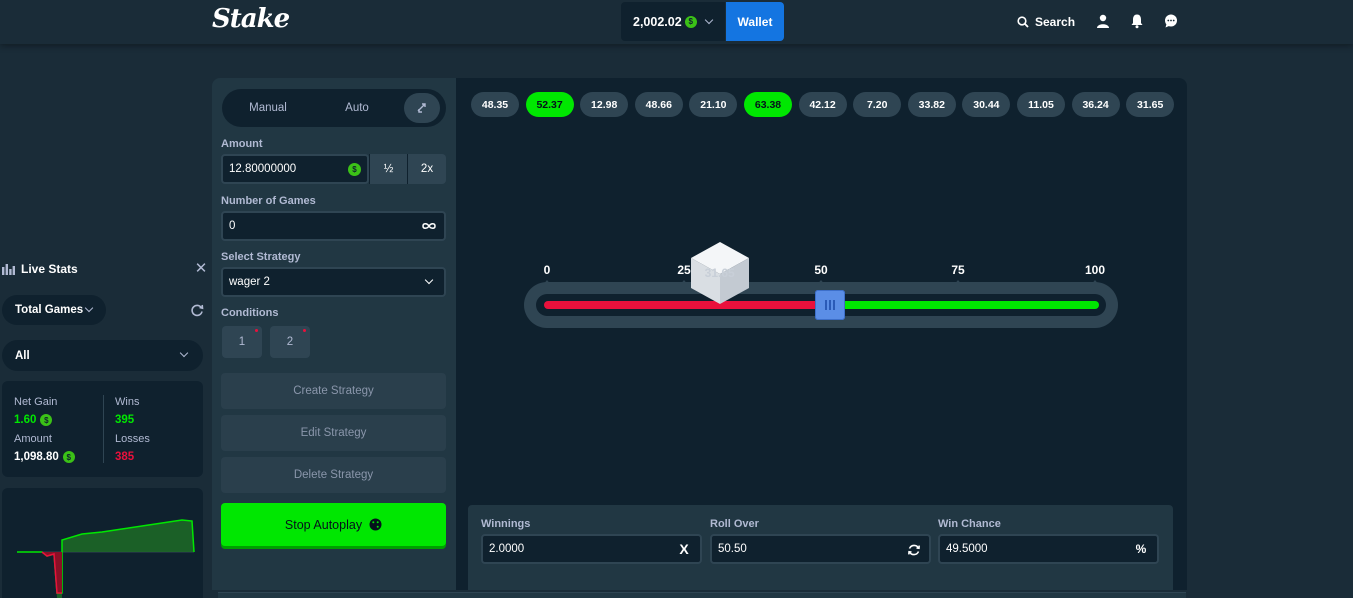 Image resolution: width=1353 pixels, height=598 pixels. What do you see at coordinates (36, 402) in the screenshot?
I see `net-gain-label: Net Gain` at bounding box center [36, 402].